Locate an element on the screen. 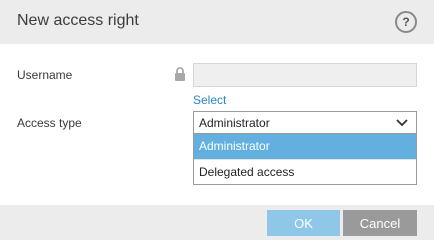  question-mark-icon: ? is located at coordinates (406, 22).